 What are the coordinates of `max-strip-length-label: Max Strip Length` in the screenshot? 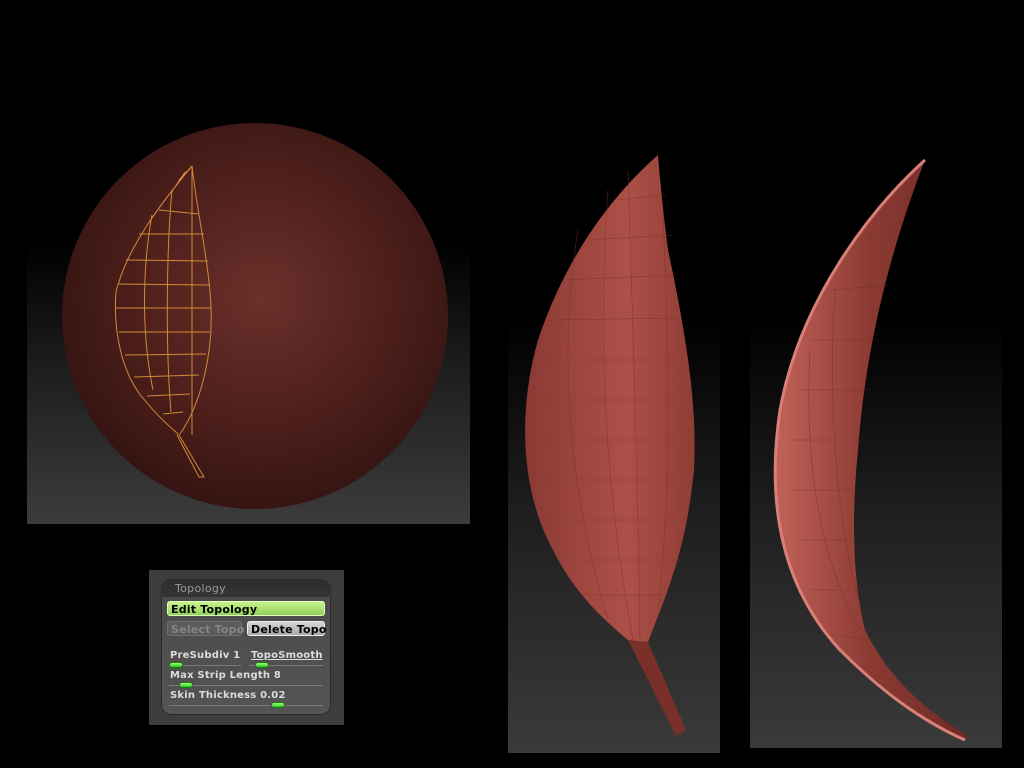 It's located at (220, 675).